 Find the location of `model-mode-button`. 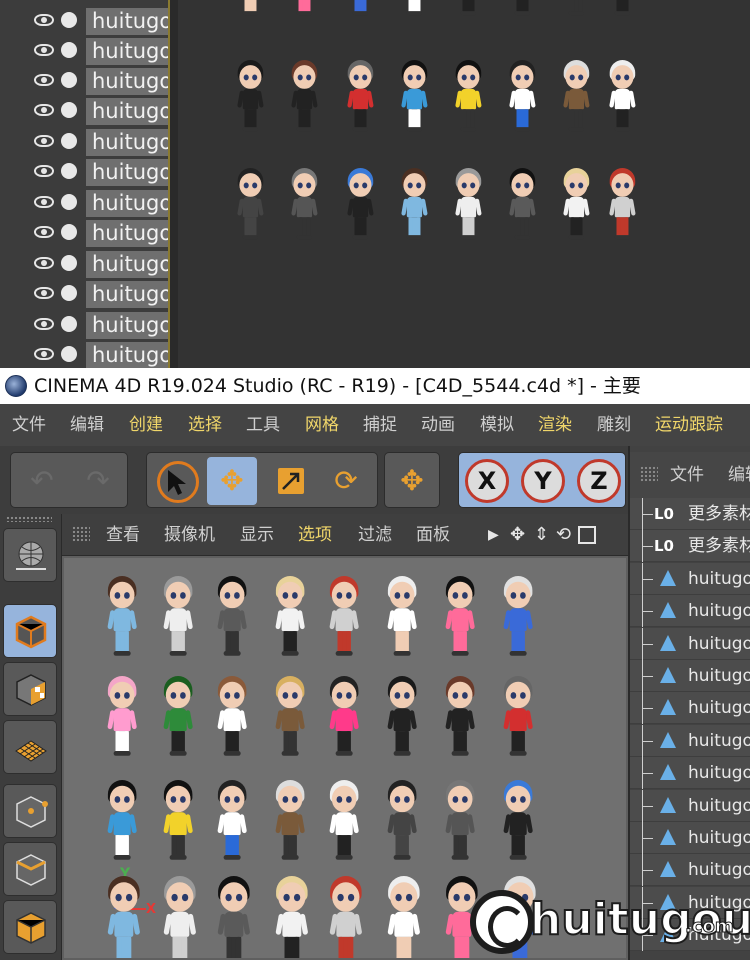

model-mode-button is located at coordinates (30, 631).